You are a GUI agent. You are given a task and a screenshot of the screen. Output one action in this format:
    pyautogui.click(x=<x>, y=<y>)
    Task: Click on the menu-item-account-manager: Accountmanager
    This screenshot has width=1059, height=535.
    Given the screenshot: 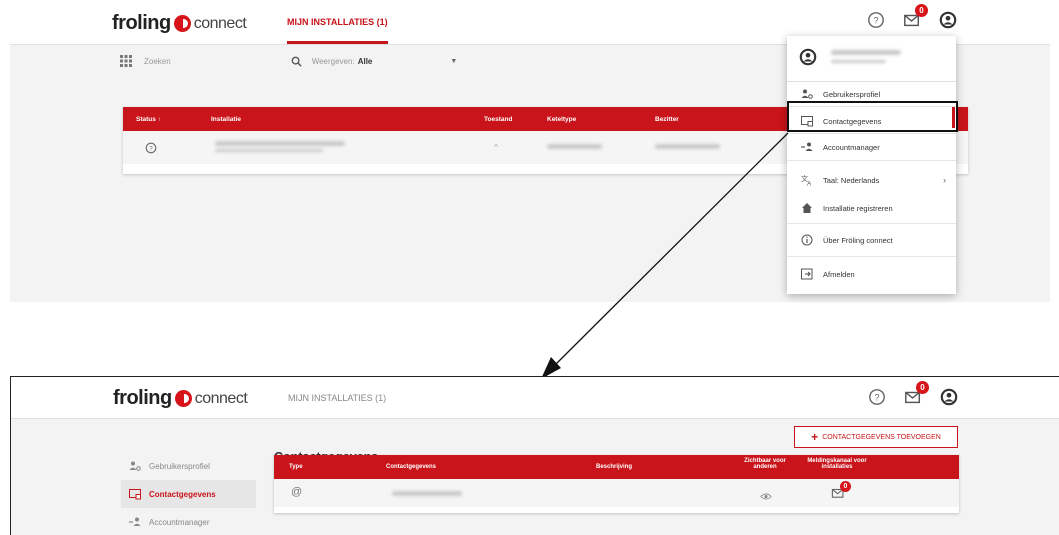 What is the action you would take?
    pyautogui.click(x=871, y=147)
    